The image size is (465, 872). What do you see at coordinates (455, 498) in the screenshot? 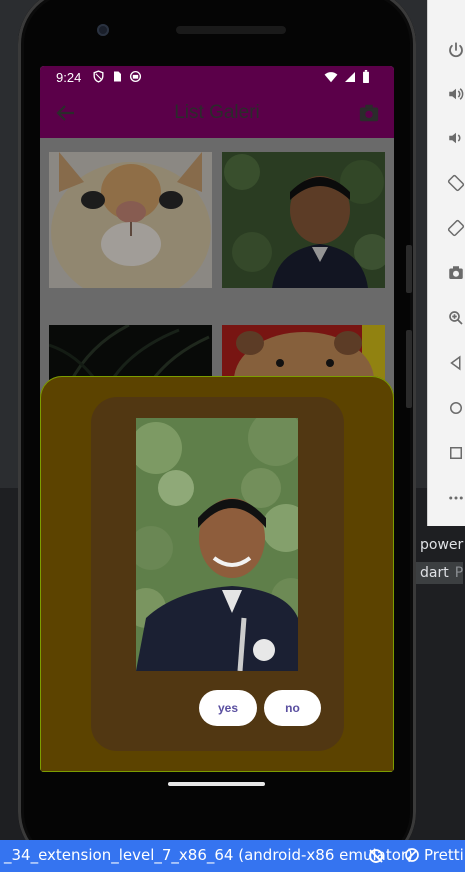
I see `more-icon` at bounding box center [455, 498].